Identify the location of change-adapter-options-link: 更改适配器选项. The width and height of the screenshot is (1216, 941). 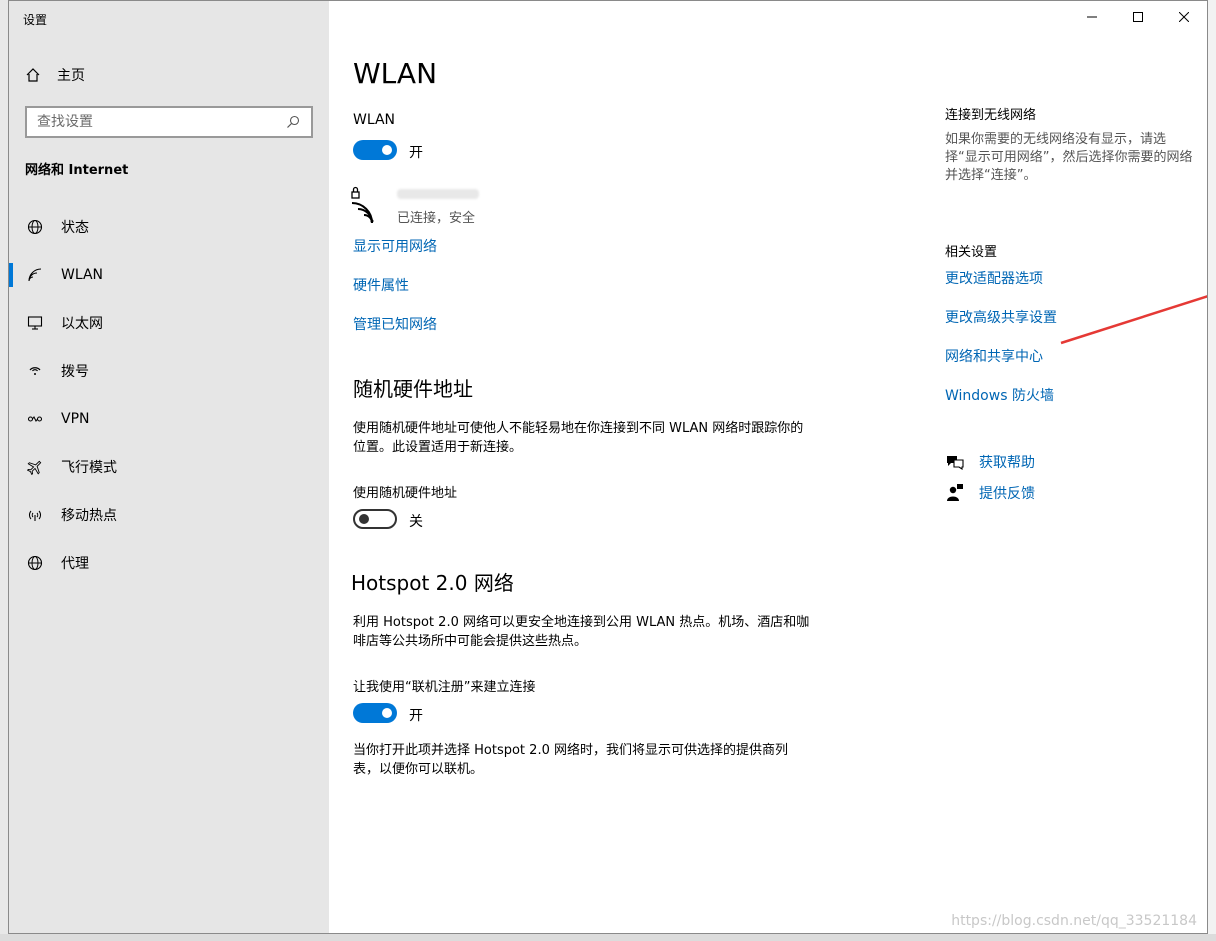
(994, 278).